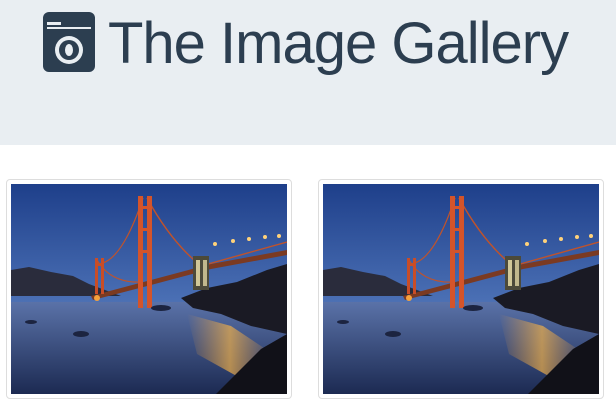  Describe the element at coordinates (338, 43) in the screenshot. I see `page-title: The Image Gallery` at that location.